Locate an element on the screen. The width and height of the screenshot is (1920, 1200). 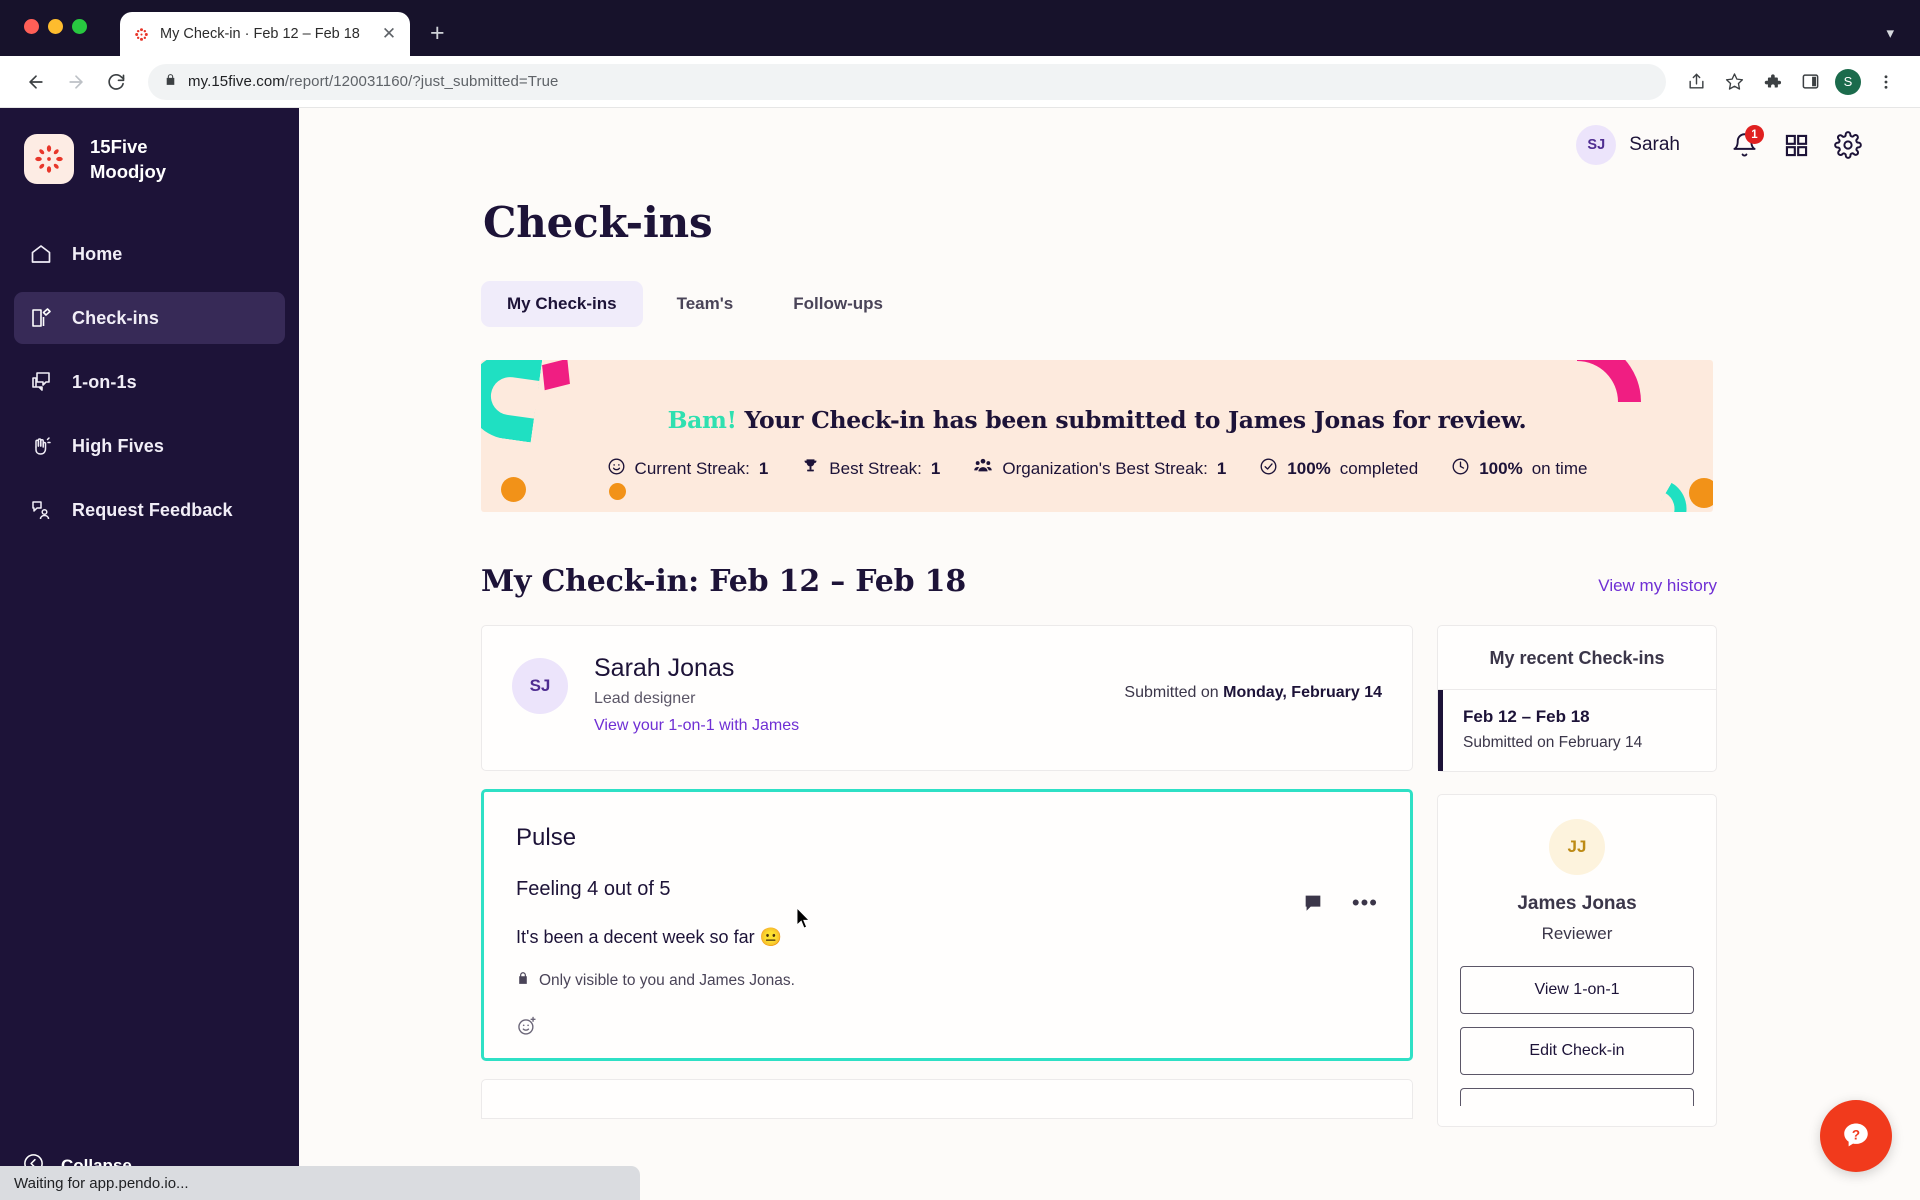
sidebar-item-1-on-1s-label: 1-on-1s is located at coordinates (104, 381).